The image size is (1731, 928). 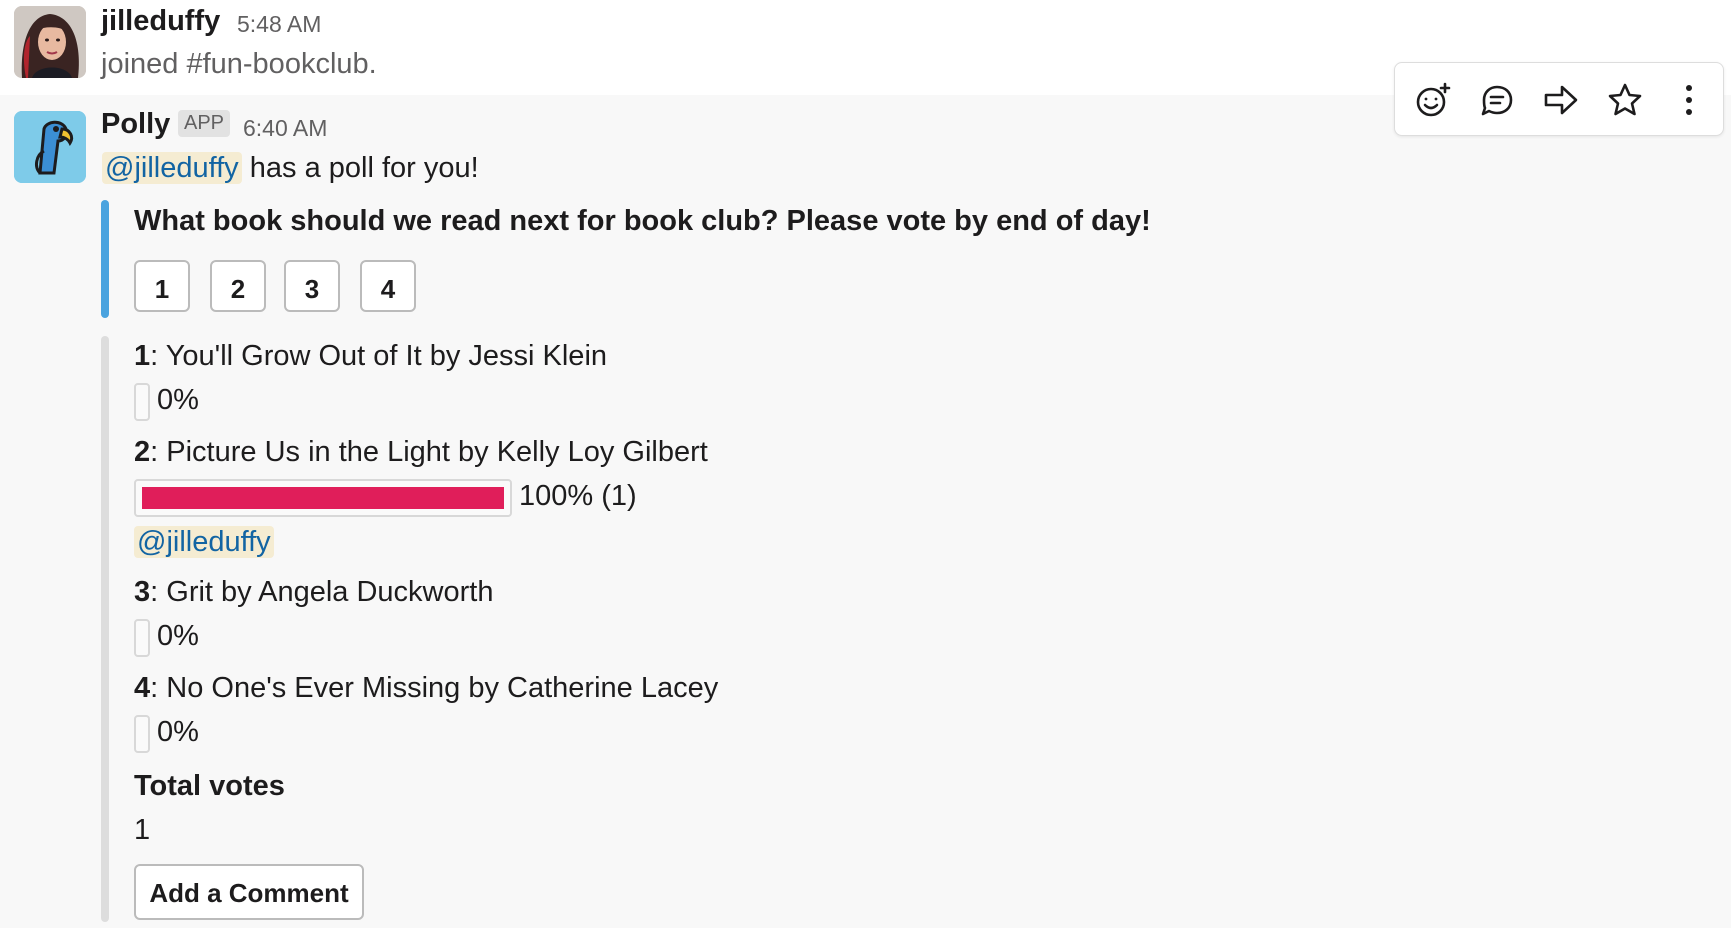 I want to click on poll-option-1: 1: You'll Grow Out of It by Jessi Klein, so click(x=370, y=356).